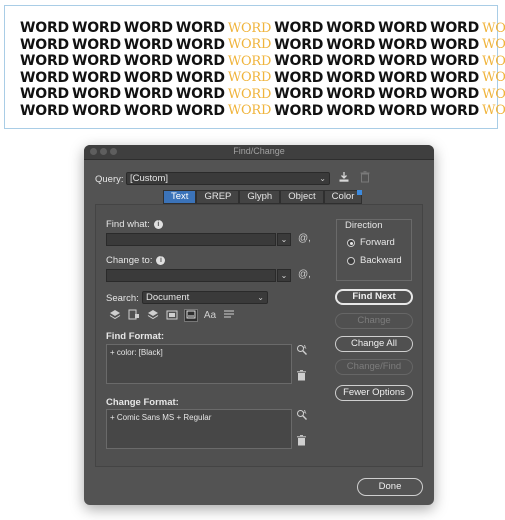 Image resolution: width=505 pixels, height=520 pixels. What do you see at coordinates (377, 242) in the screenshot?
I see `forward-label: Forward` at bounding box center [377, 242].